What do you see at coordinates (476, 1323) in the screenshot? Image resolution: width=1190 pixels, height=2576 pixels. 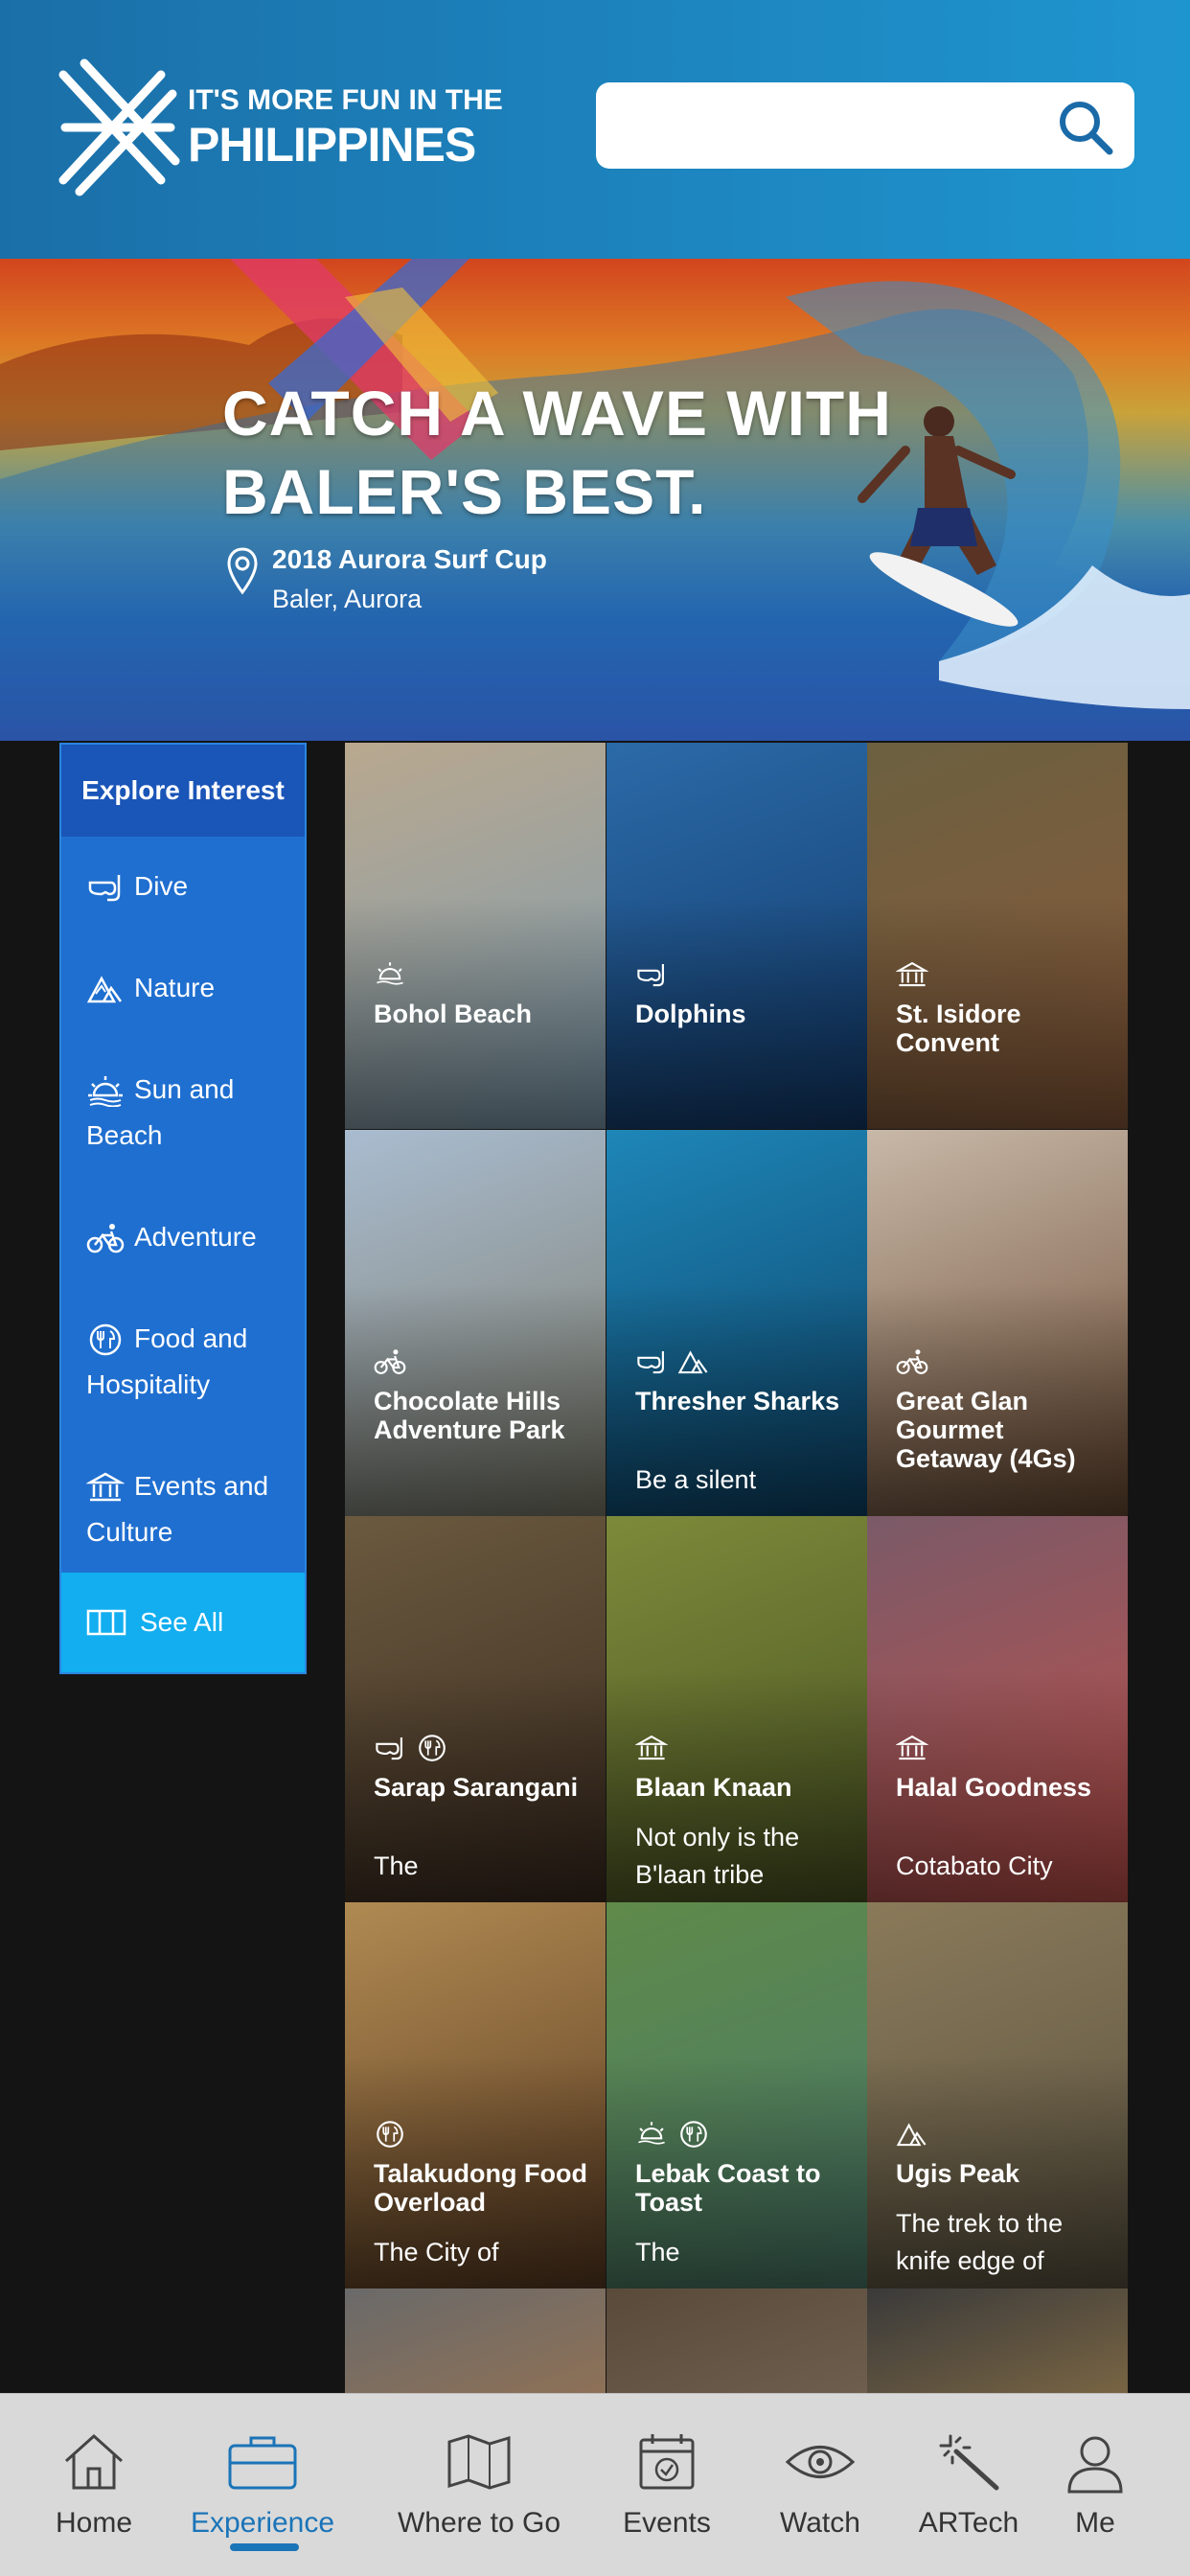 I see `experience-tile: Chocolate Hills Adventure Park` at bounding box center [476, 1323].